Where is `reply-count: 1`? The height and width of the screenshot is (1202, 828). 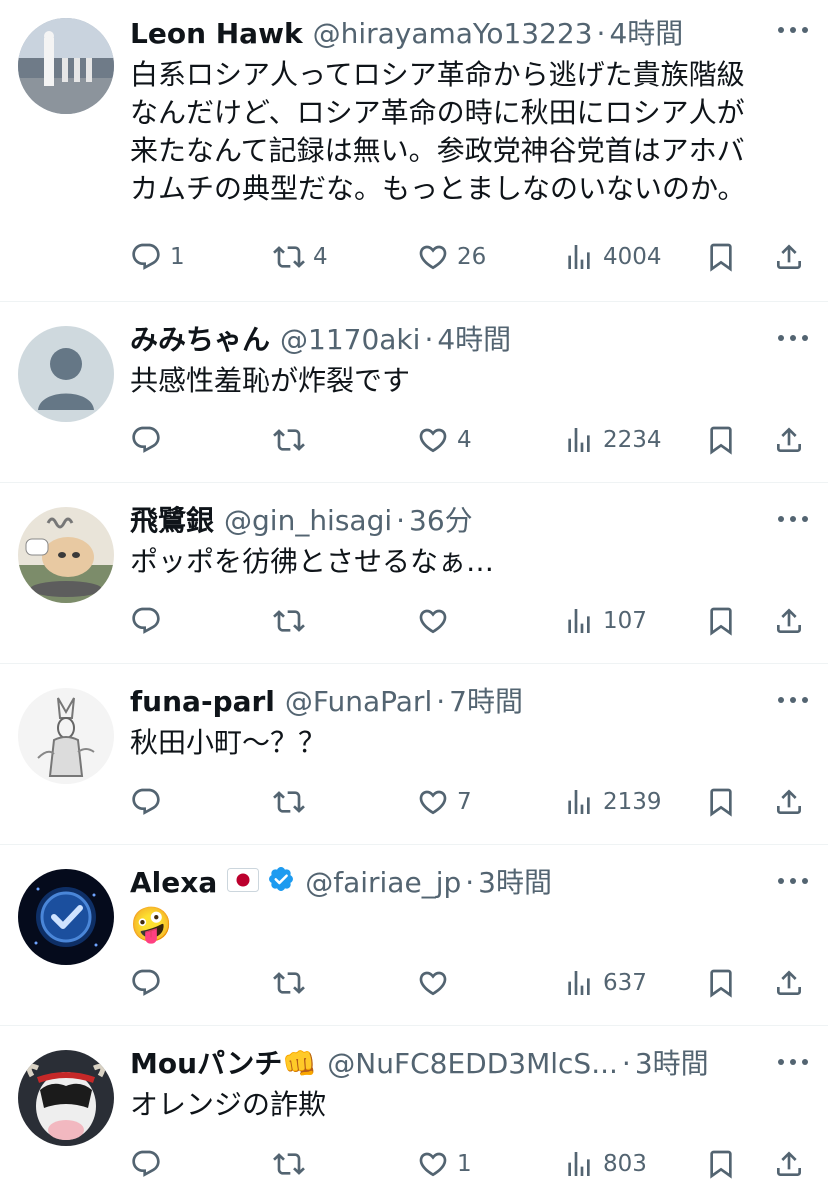 reply-count: 1 is located at coordinates (177, 257).